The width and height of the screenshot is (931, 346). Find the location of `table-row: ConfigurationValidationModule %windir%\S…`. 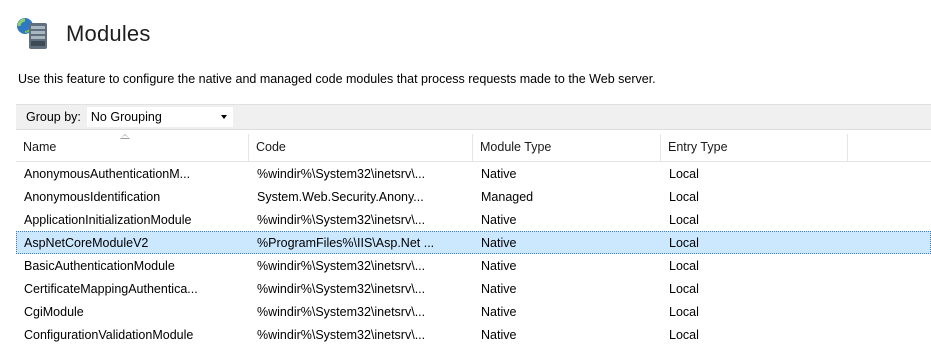

table-row: ConfigurationValidationModule %windir%\S… is located at coordinates (473, 334).